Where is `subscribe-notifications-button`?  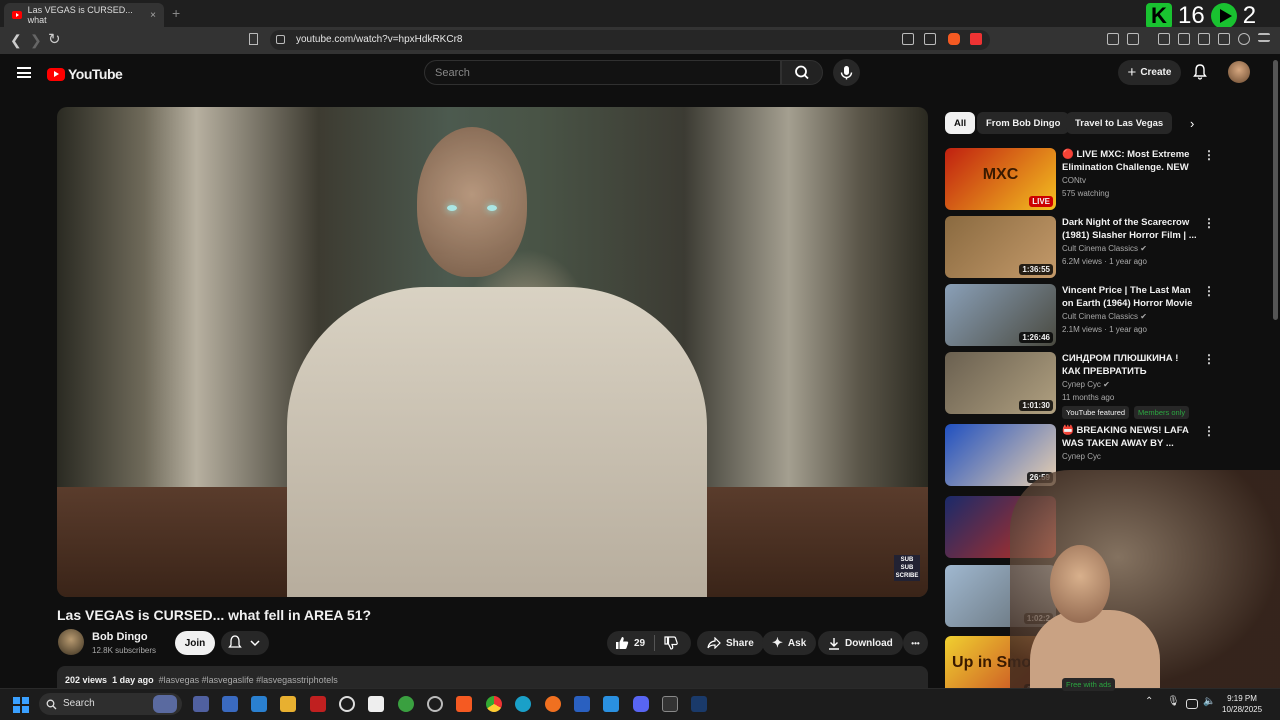 subscribe-notifications-button is located at coordinates (245, 643).